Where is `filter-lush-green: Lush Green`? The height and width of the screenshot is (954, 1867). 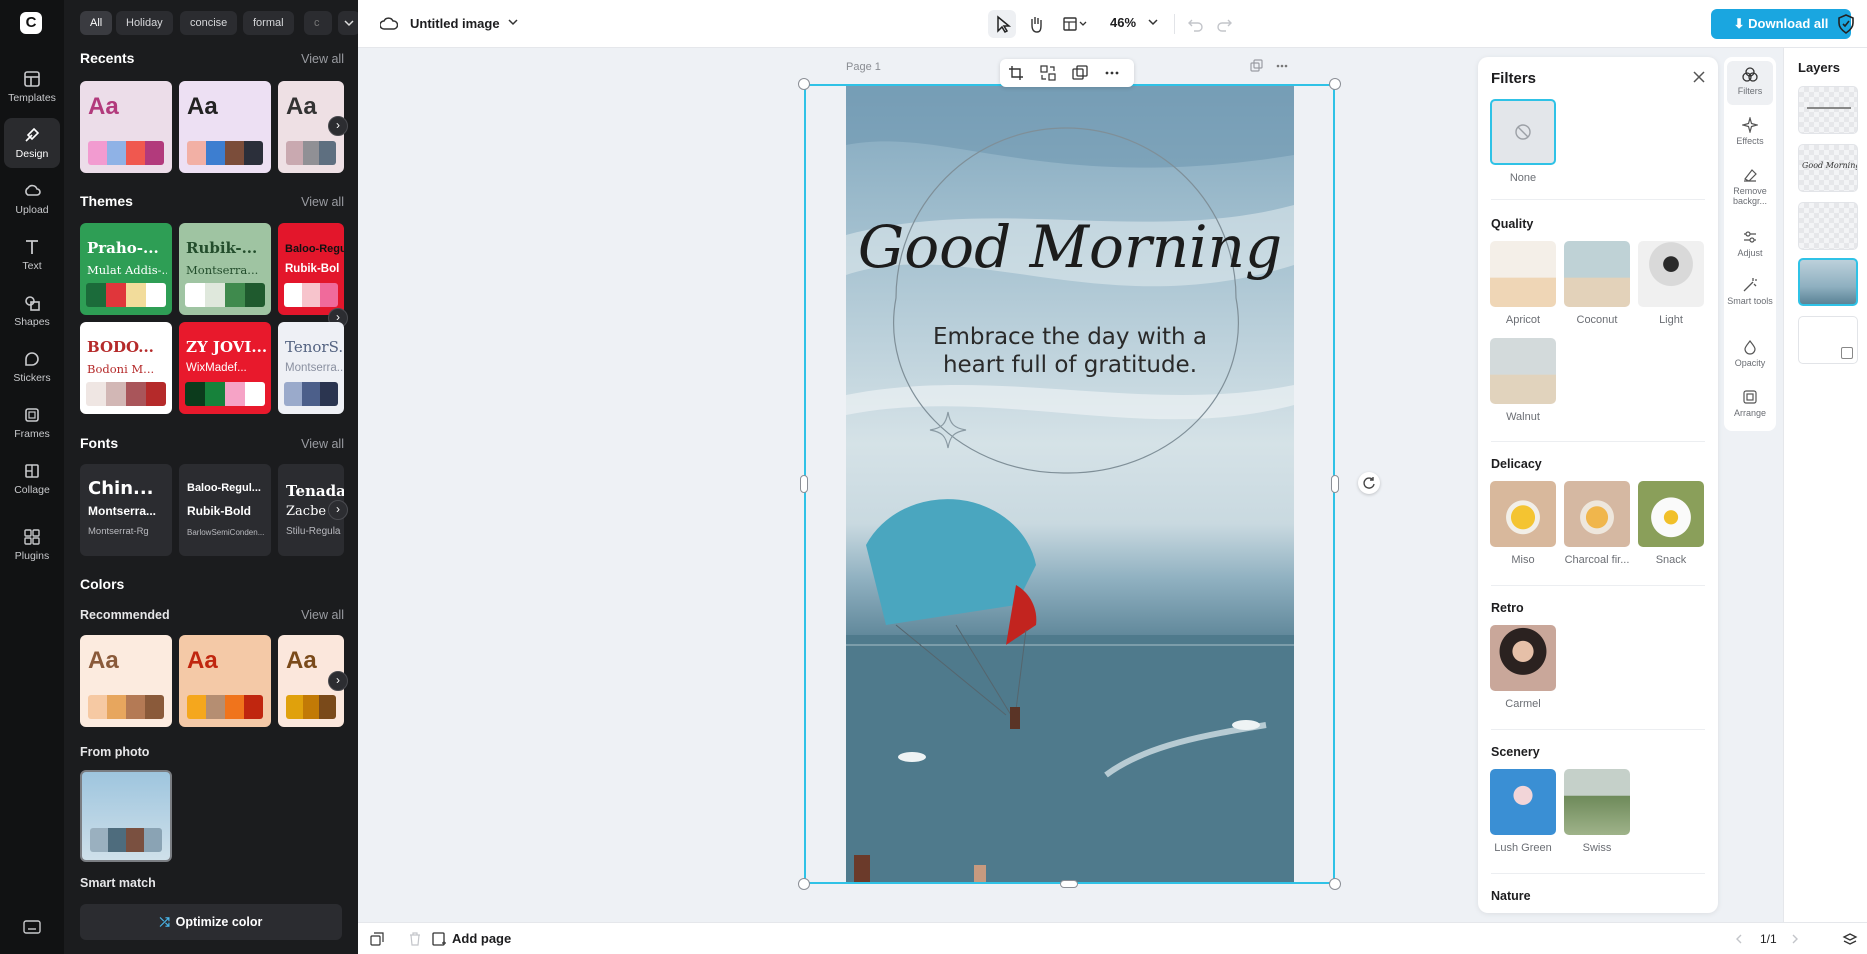
filter-lush-green: Lush Green is located at coordinates (1523, 811).